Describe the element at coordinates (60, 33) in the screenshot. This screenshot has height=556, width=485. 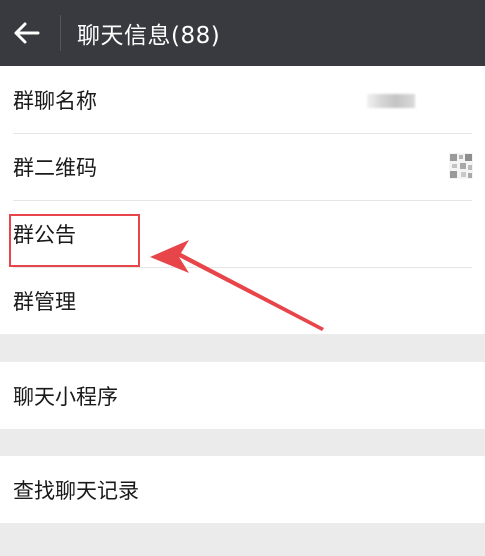
I see `header-divider` at that location.